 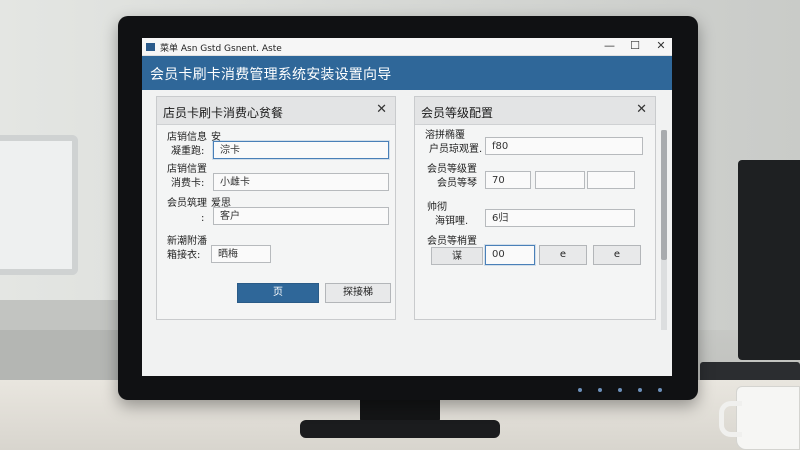 I want to click on scrollbar, so click(x=664, y=230).